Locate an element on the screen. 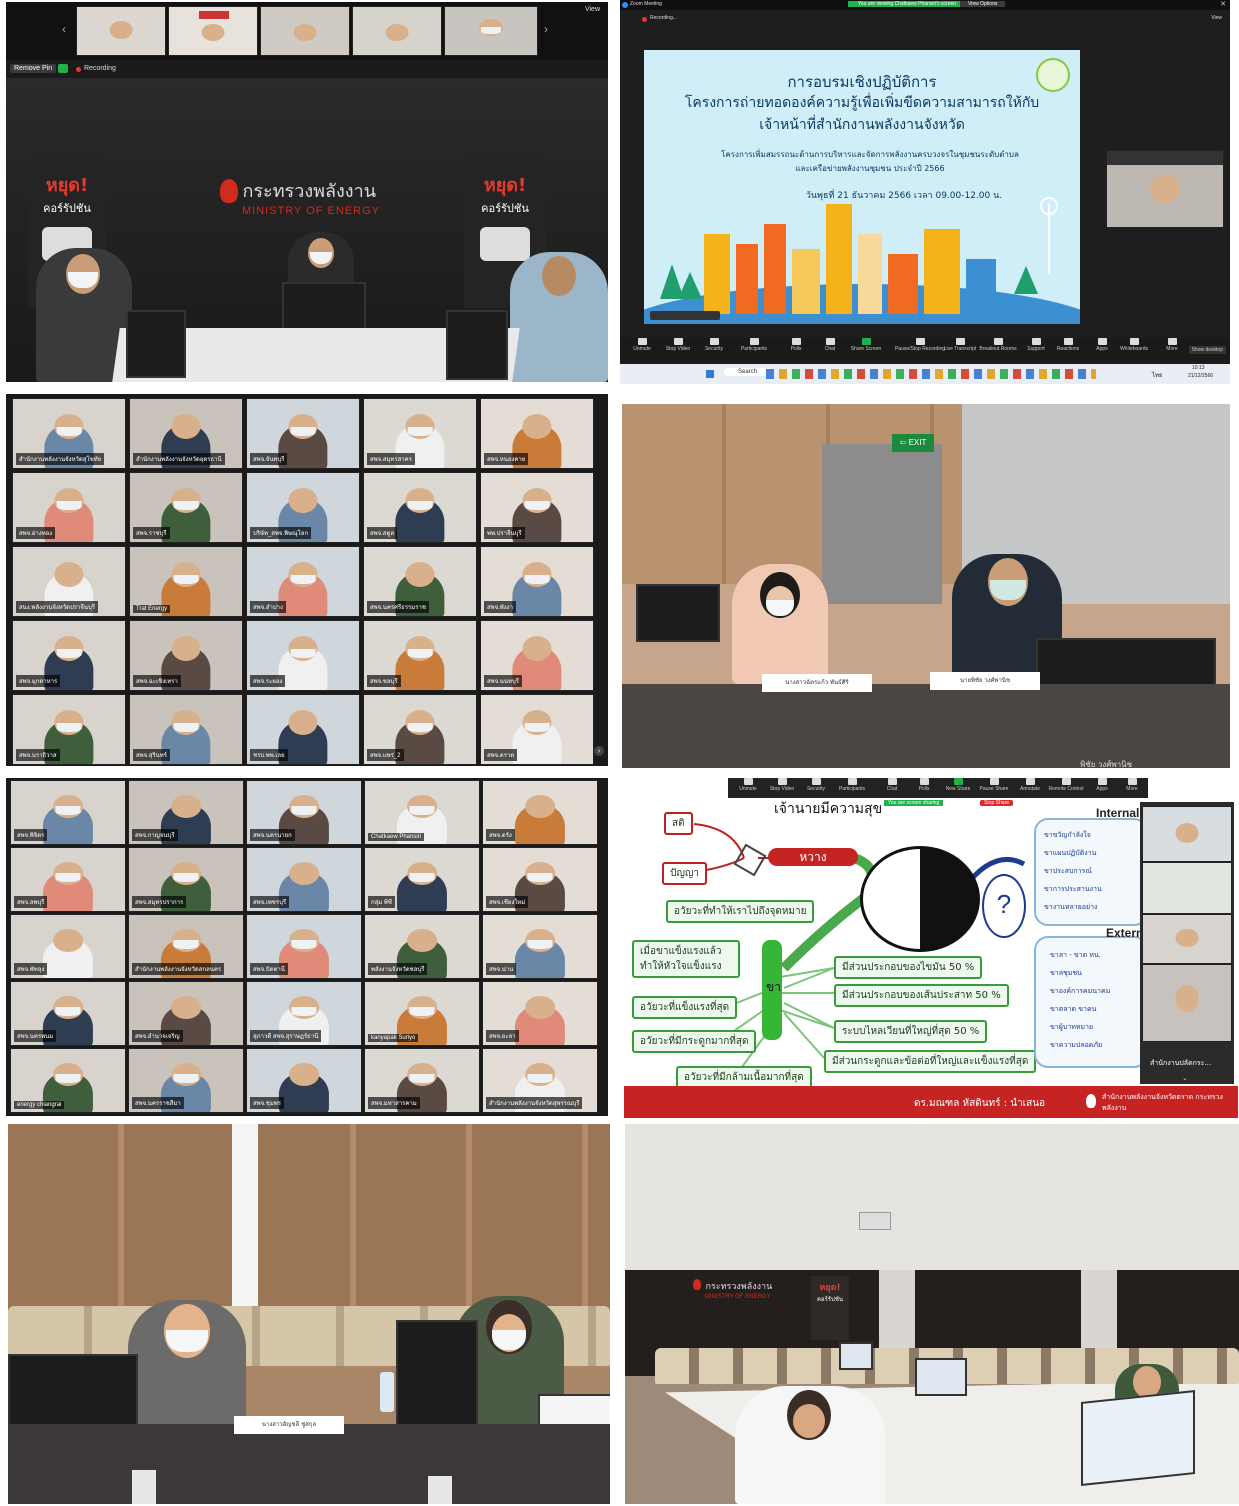 The width and height of the screenshot is (1239, 1506). participant-tile: สพจ.ปัตตานี is located at coordinates (304, 946).